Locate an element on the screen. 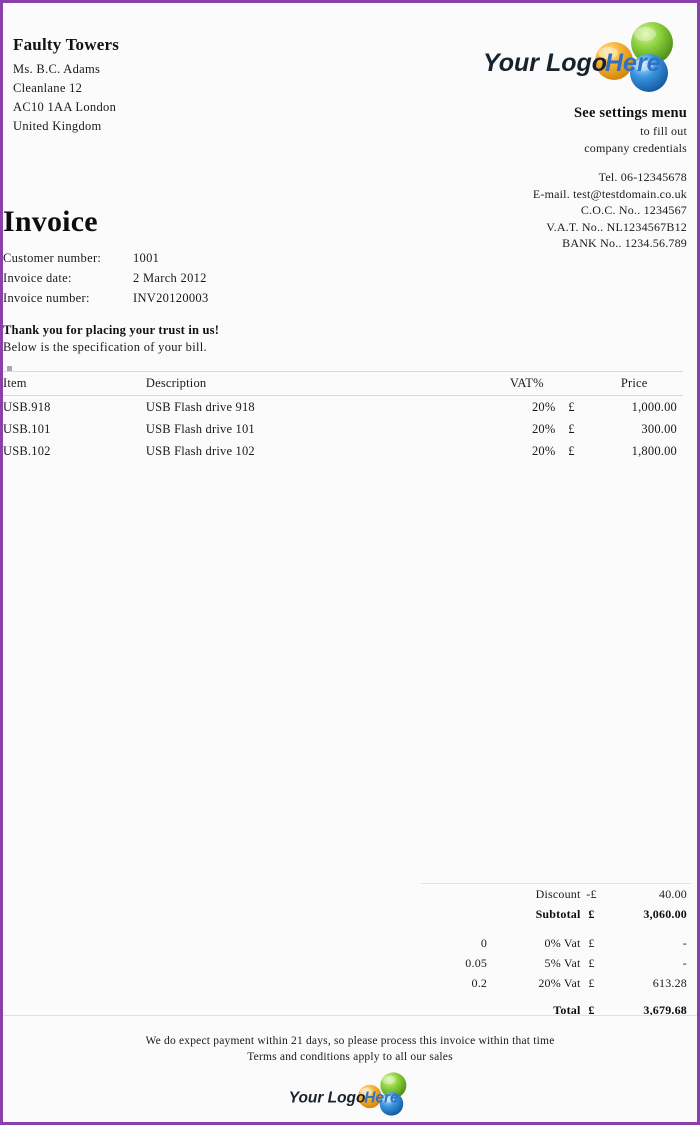 This screenshot has height=1125, width=700. customer-address-line: Ms. B.C. Adams is located at coordinates (57, 69).